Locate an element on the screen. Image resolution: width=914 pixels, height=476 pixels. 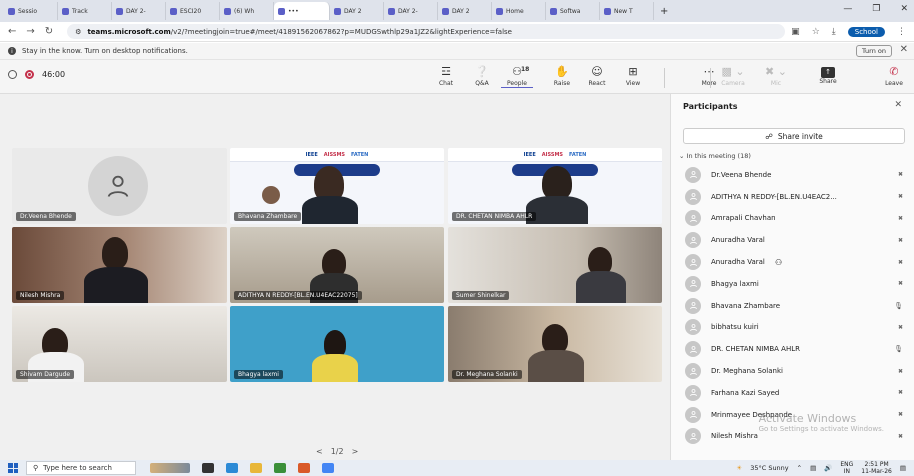
video-tile: Dr. Meghana Solanki is located at coordinates (555, 344).